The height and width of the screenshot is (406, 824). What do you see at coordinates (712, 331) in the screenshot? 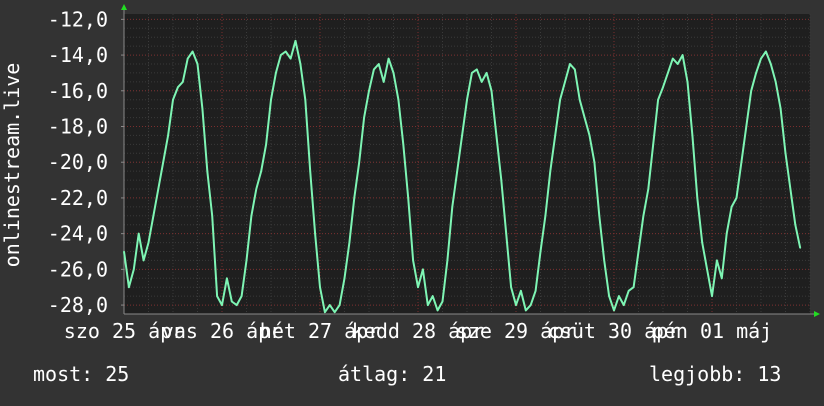
I see `x-tick-label: pén 01 máj` at bounding box center [712, 331].